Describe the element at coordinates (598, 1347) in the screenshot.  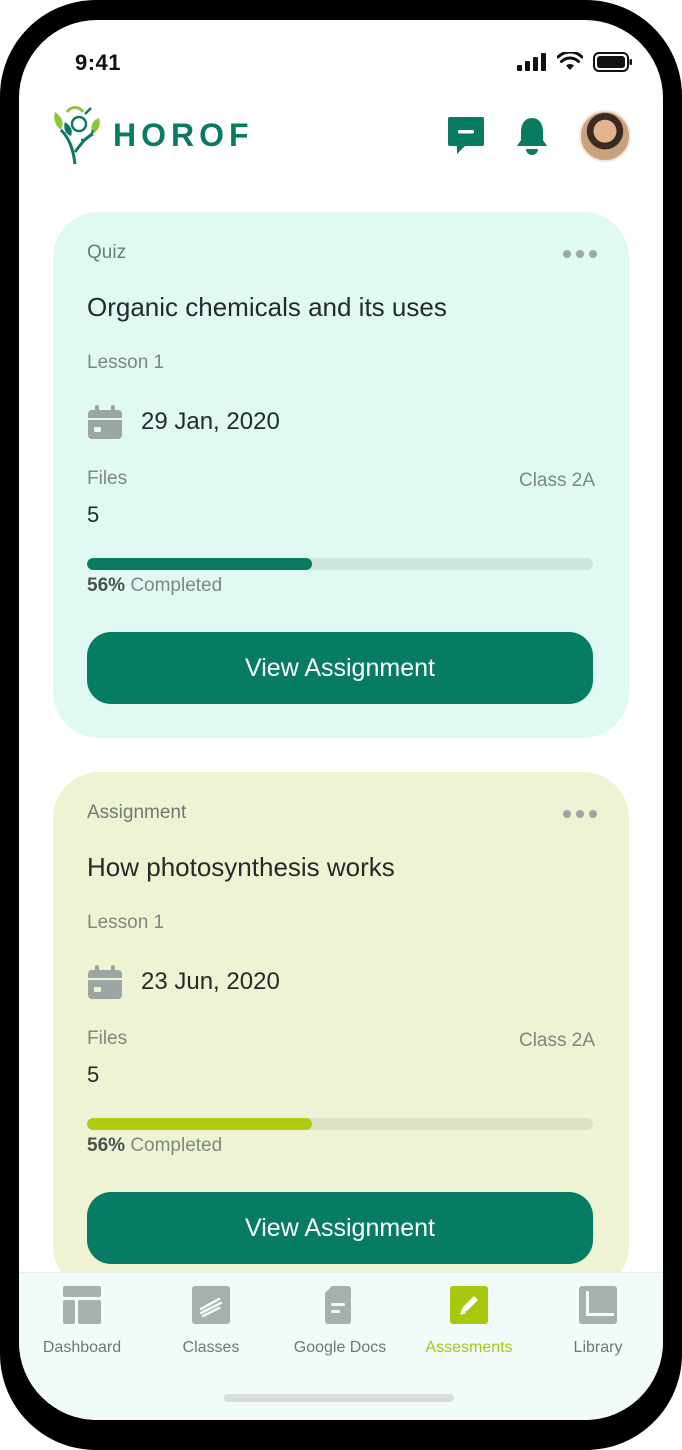
I see `nav-label: Library` at that location.